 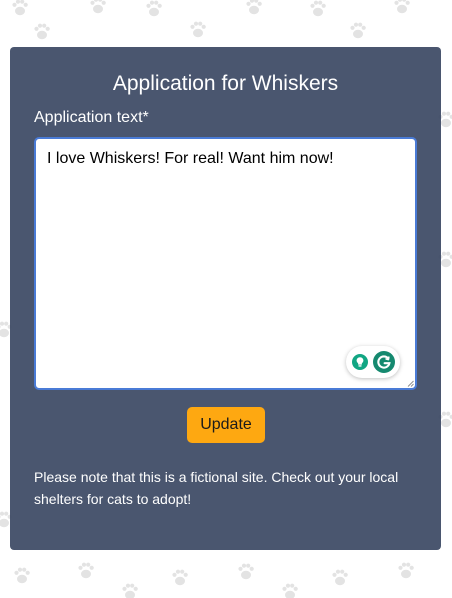 I want to click on lightbulb-icon, so click(x=360, y=362).